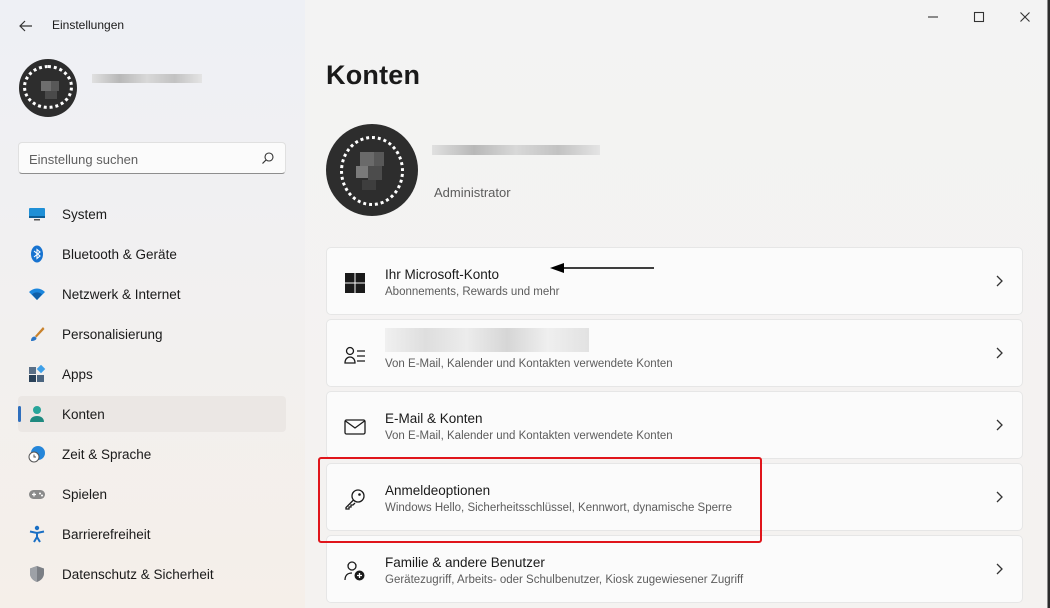 The image size is (1050, 608). What do you see at coordinates (487, 340) in the screenshot?
I see `card-title-redacted` at bounding box center [487, 340].